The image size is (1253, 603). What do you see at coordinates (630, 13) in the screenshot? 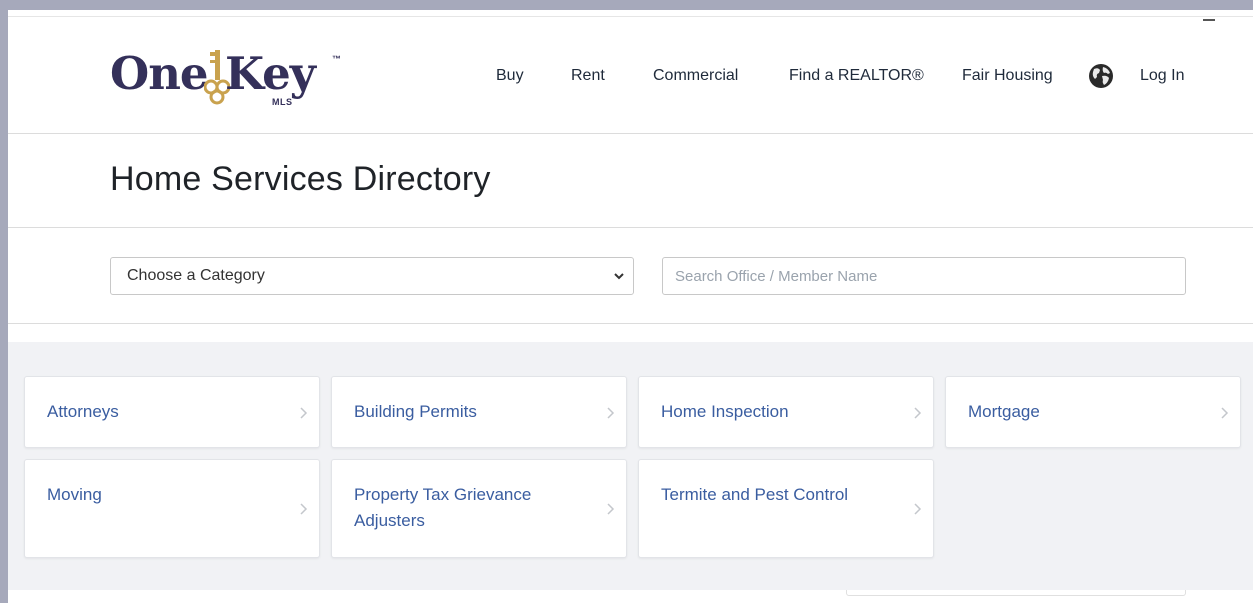
I see `top-border` at bounding box center [630, 13].